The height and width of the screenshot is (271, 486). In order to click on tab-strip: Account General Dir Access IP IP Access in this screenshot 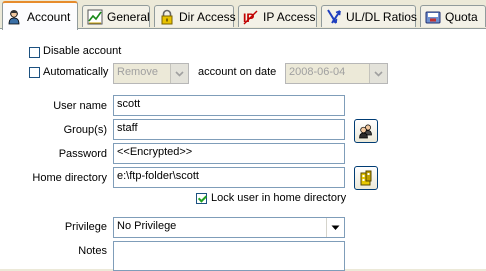, I will do `click(243, 15)`.